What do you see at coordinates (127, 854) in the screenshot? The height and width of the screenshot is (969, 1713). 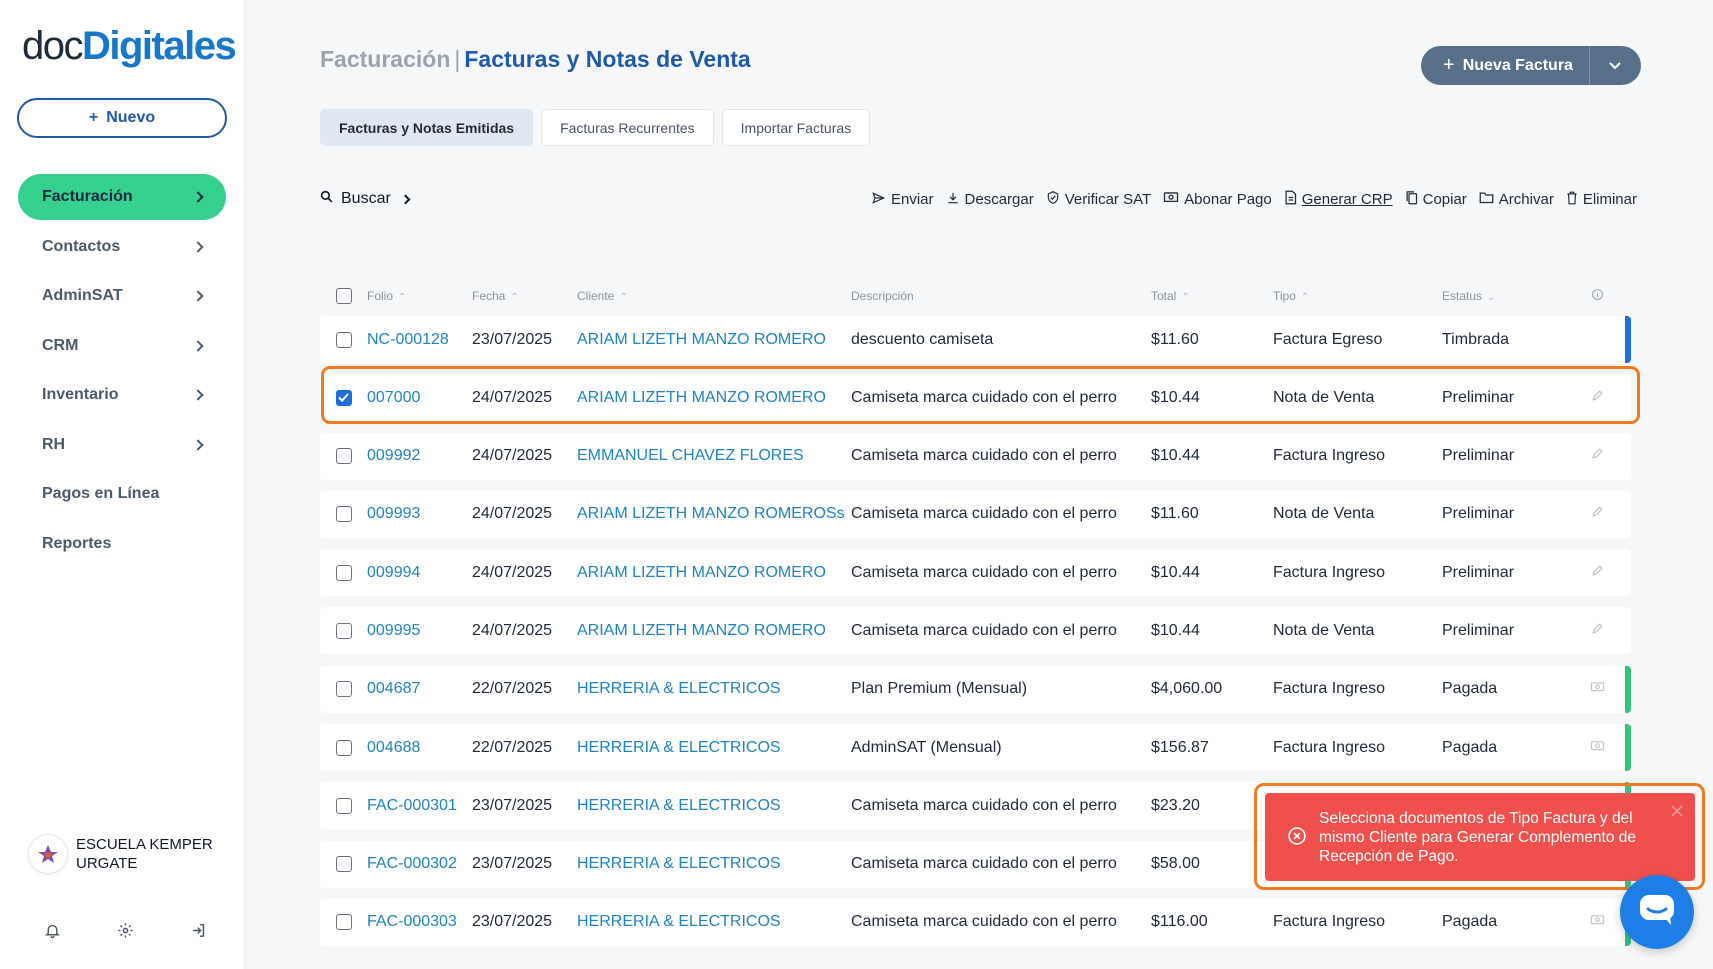 I see `organization: ESCUELA KEMPER URGATE` at bounding box center [127, 854].